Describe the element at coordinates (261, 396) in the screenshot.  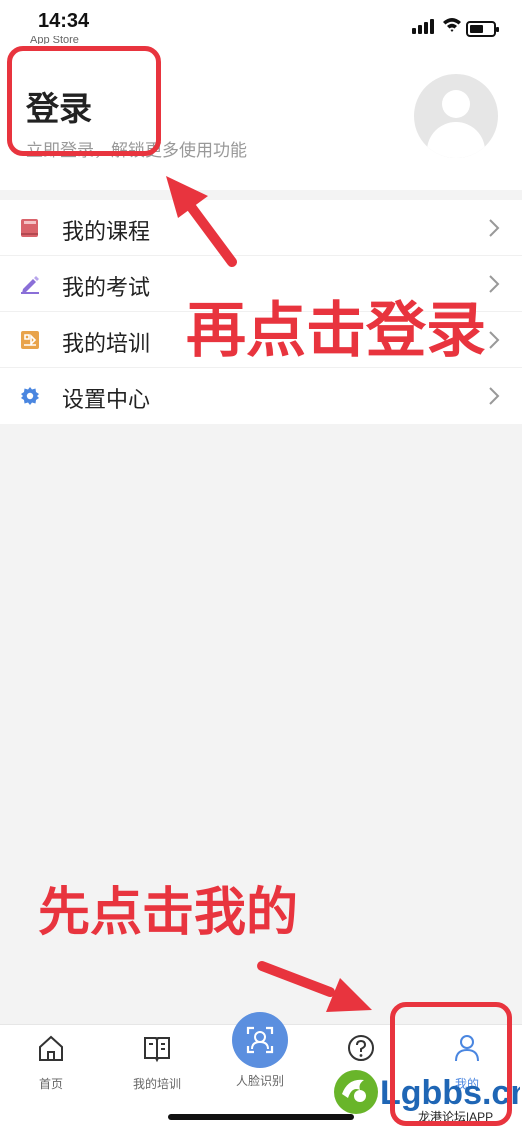
I see `menu-item-settings: 设置中心` at that location.